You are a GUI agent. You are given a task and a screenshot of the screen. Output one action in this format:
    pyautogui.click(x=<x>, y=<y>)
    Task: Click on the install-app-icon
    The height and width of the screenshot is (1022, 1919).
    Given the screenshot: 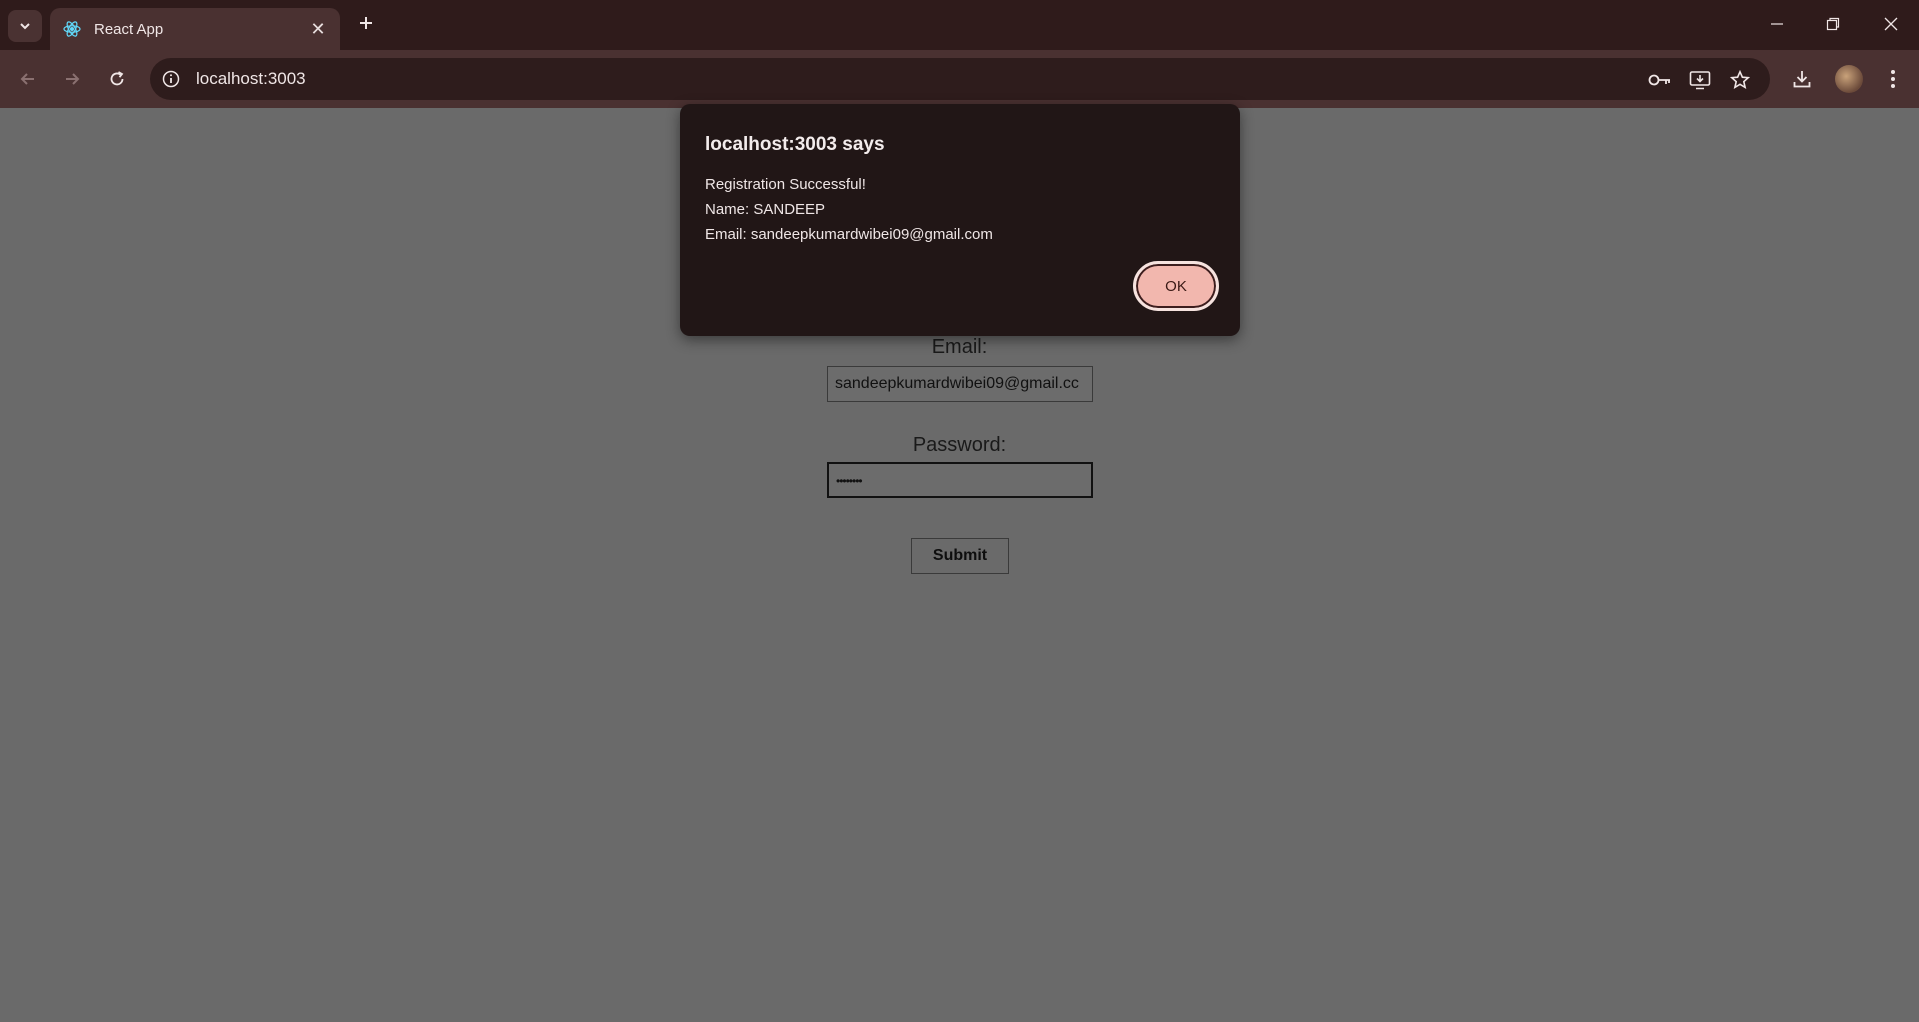 What is the action you would take?
    pyautogui.click(x=1700, y=80)
    